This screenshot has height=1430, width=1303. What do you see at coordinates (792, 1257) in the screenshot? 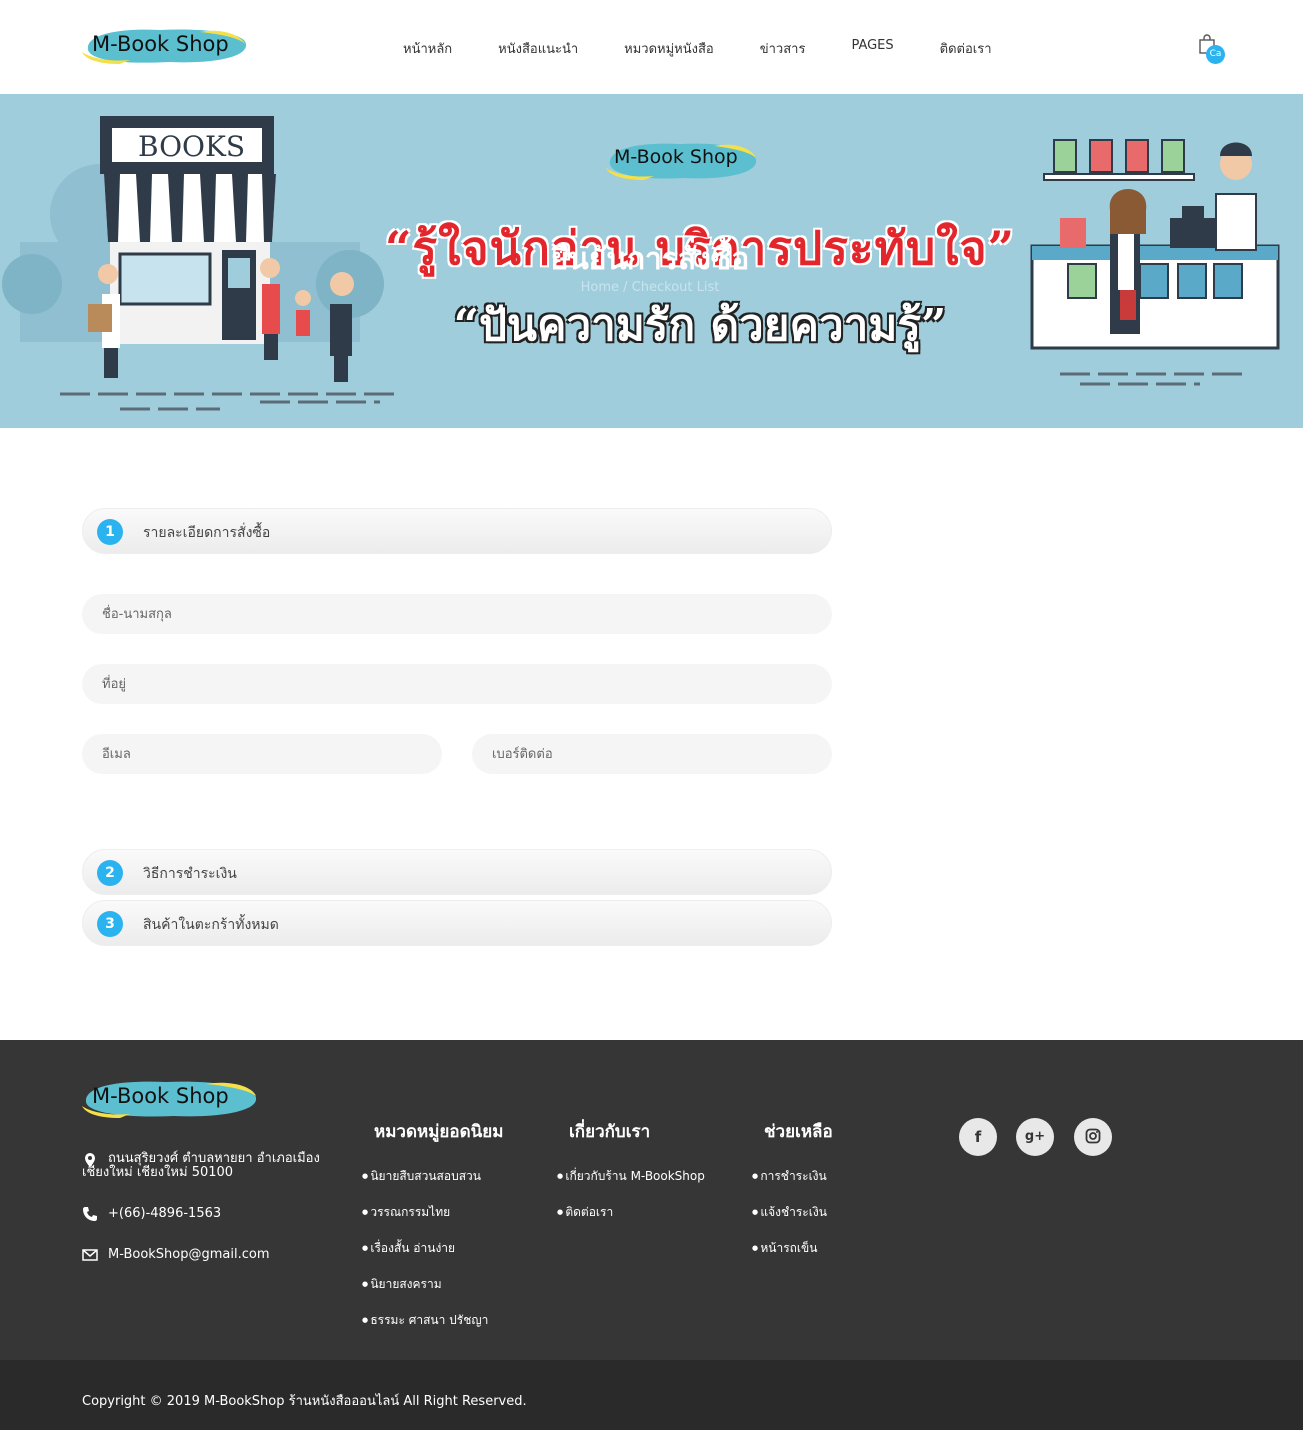
I see `footer-link: หน้ารถเข็น` at bounding box center [792, 1257].